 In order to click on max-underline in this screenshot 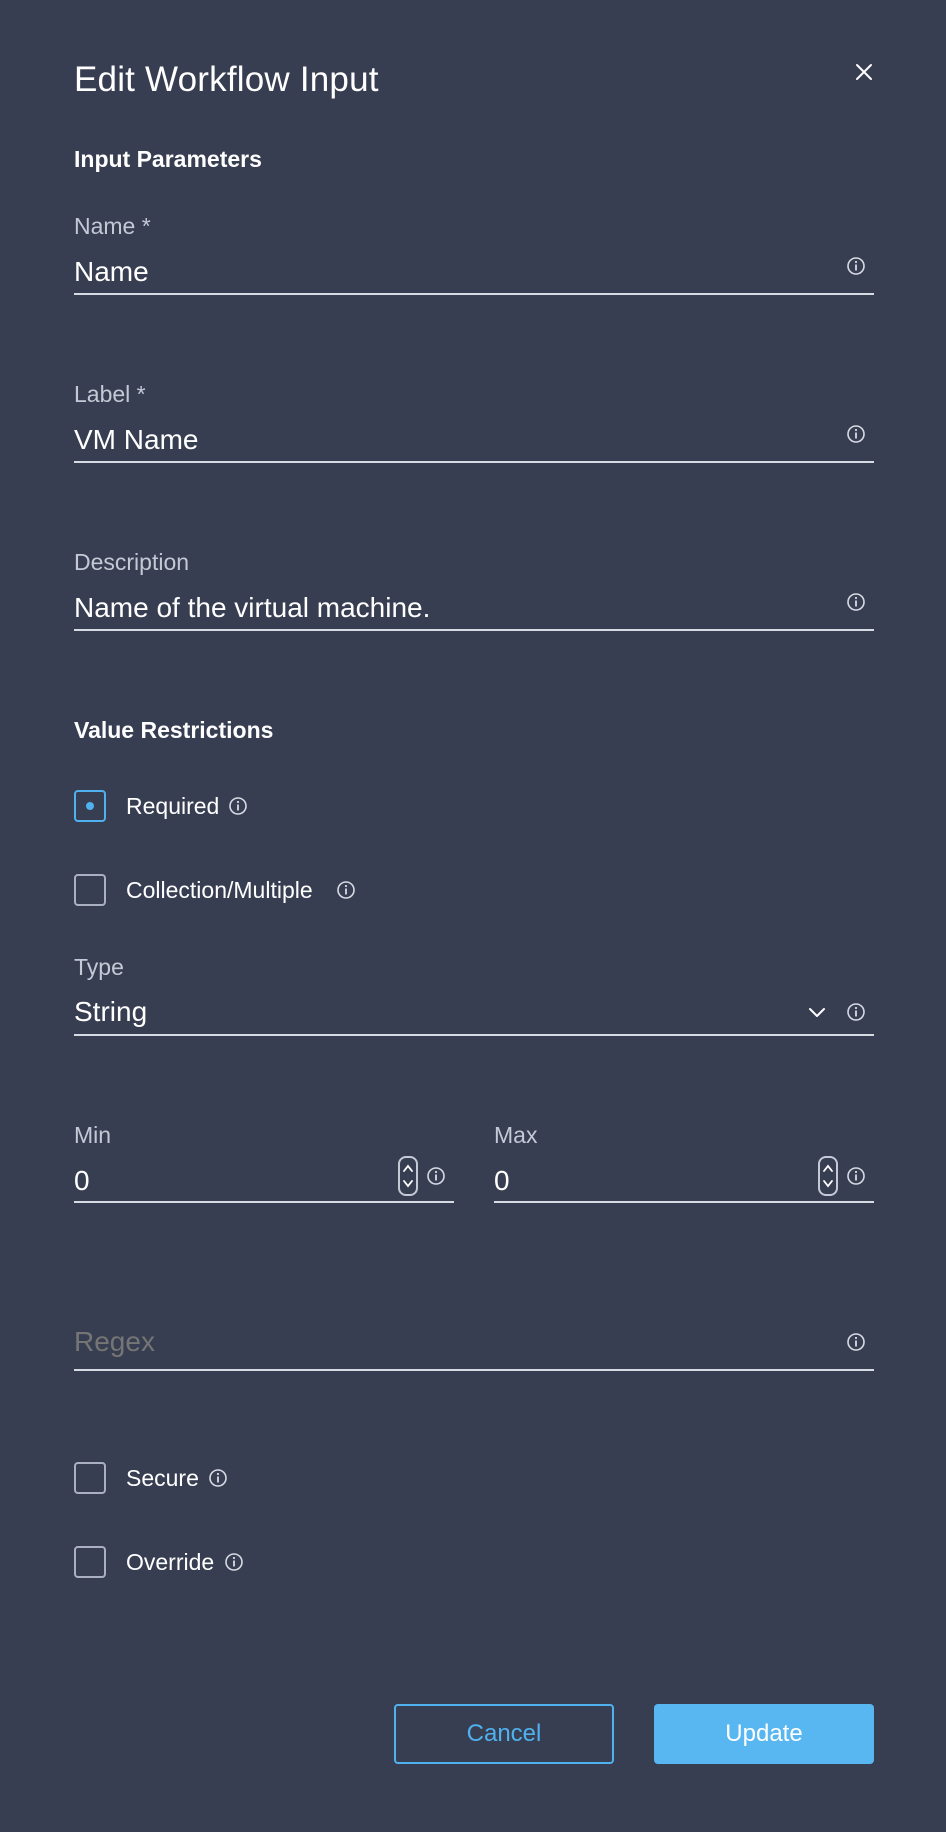, I will do `click(684, 1202)`.